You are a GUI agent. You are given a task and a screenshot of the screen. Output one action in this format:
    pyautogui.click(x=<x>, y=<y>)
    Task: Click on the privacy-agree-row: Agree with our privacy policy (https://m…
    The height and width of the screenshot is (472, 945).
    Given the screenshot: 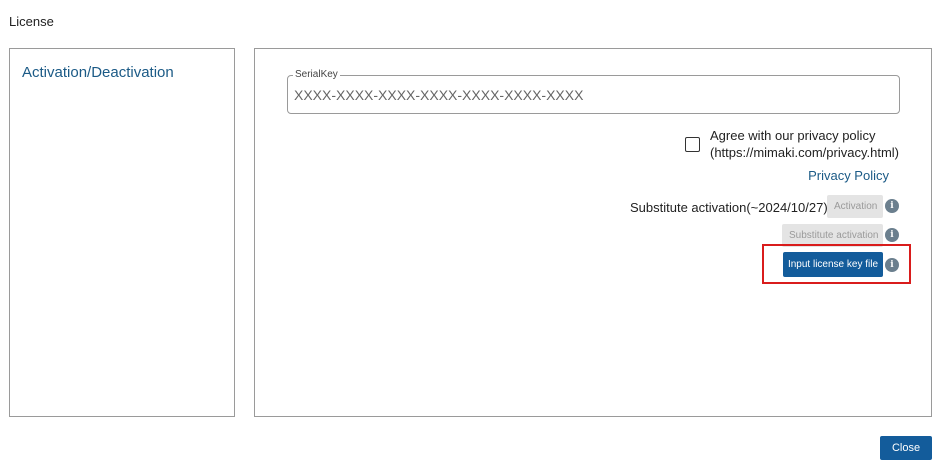 What is the action you would take?
    pyautogui.click(x=791, y=144)
    